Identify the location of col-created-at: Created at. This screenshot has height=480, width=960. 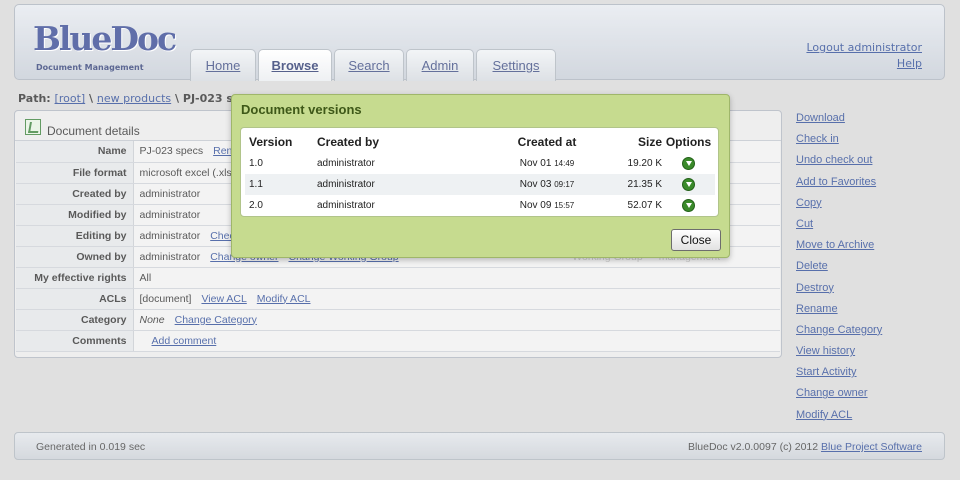
(547, 142).